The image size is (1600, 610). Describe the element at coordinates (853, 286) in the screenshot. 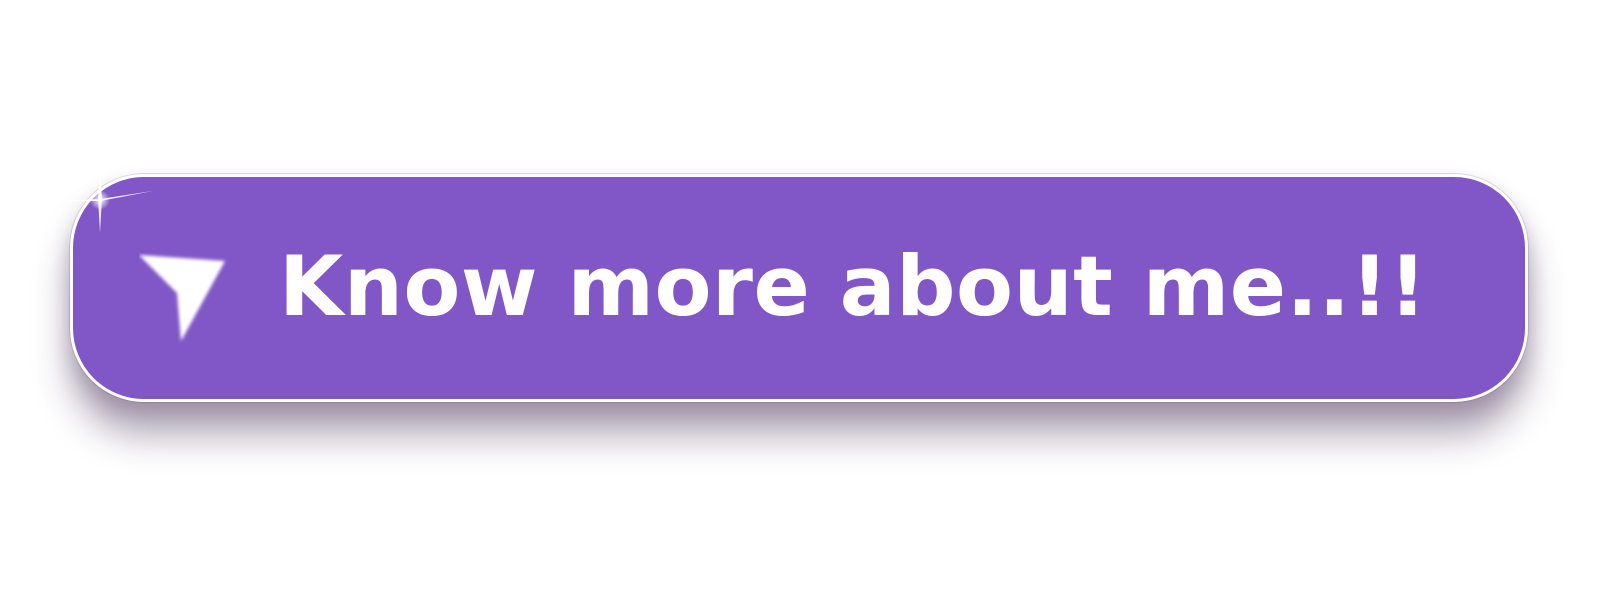

I see `button-label: Know more about me..!!` at that location.